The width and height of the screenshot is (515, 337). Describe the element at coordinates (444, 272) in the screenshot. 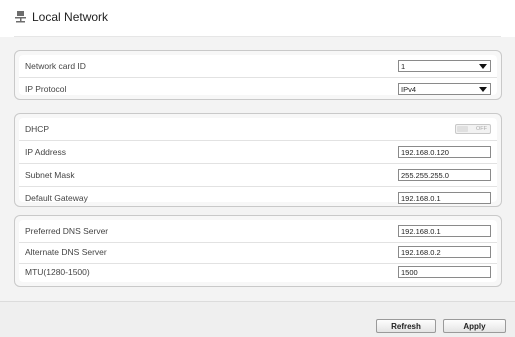

I see `mtu-input: 1500` at that location.